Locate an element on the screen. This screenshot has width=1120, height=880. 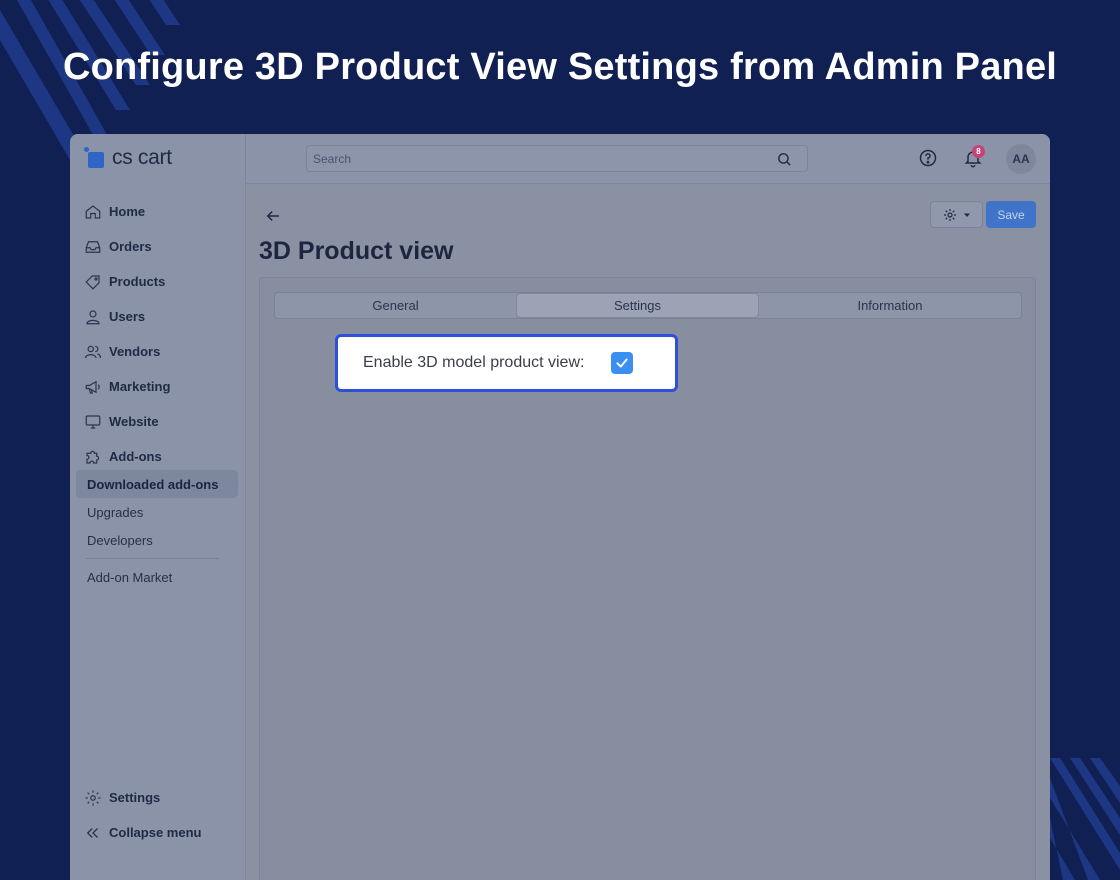
sidebar-item-label: Marketing is located at coordinates (140, 386).